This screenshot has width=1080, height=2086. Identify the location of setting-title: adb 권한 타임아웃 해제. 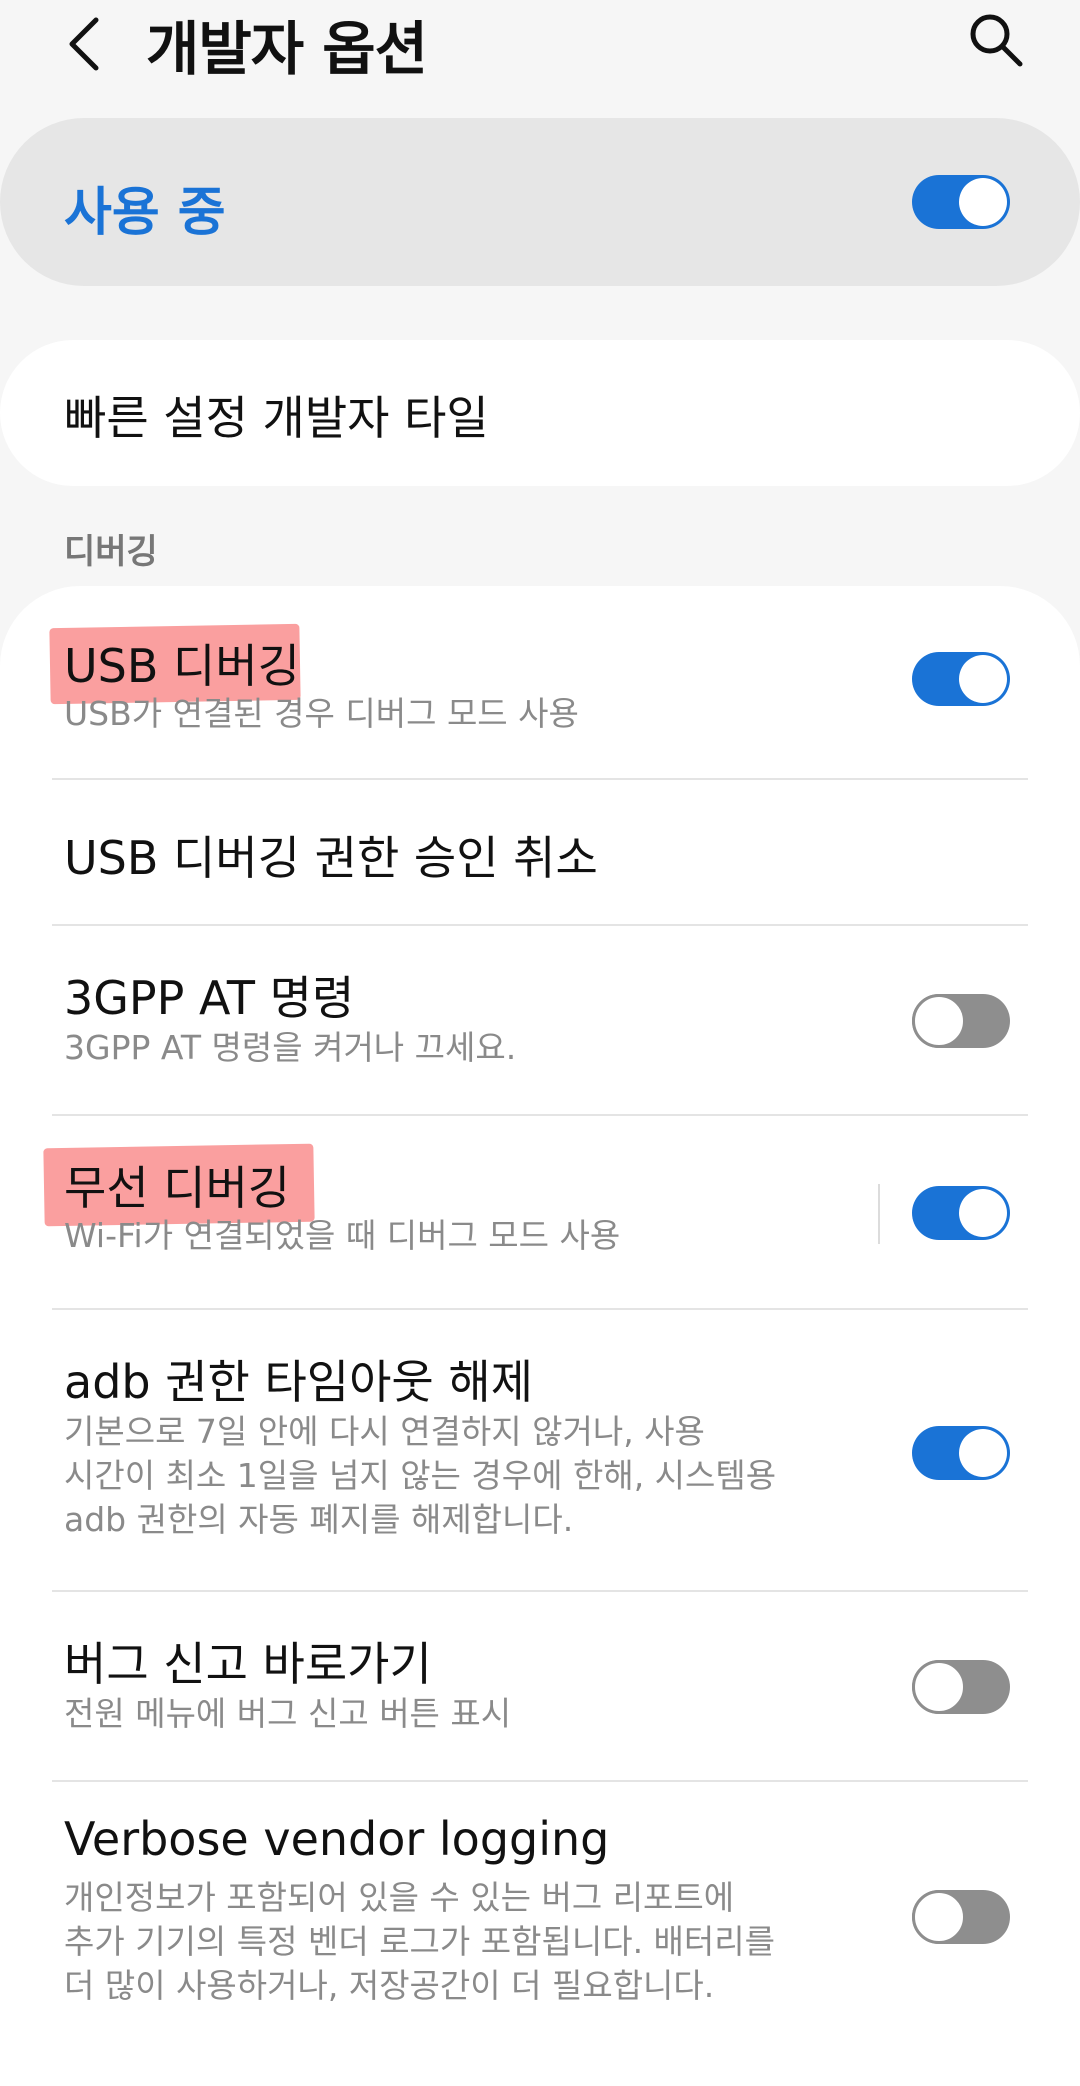
(299, 1382).